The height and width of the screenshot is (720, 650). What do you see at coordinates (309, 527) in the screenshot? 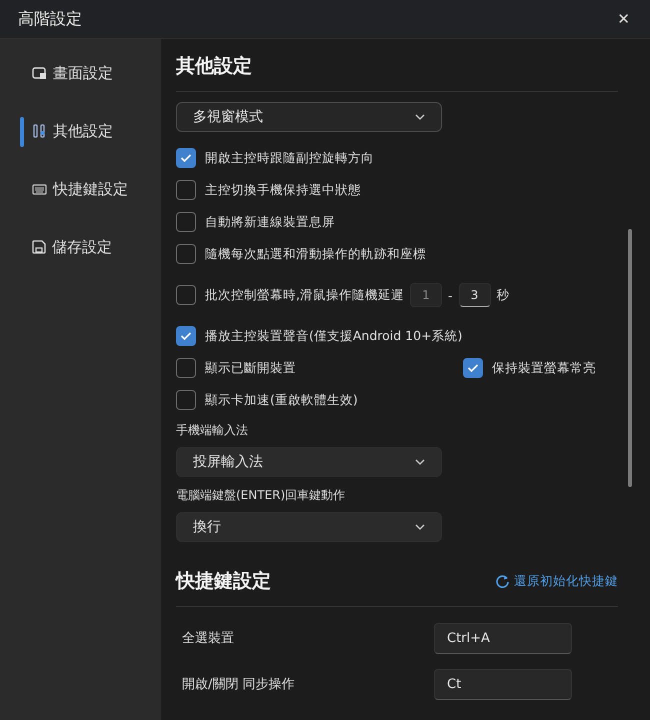
I see `dropdown: 換行` at bounding box center [309, 527].